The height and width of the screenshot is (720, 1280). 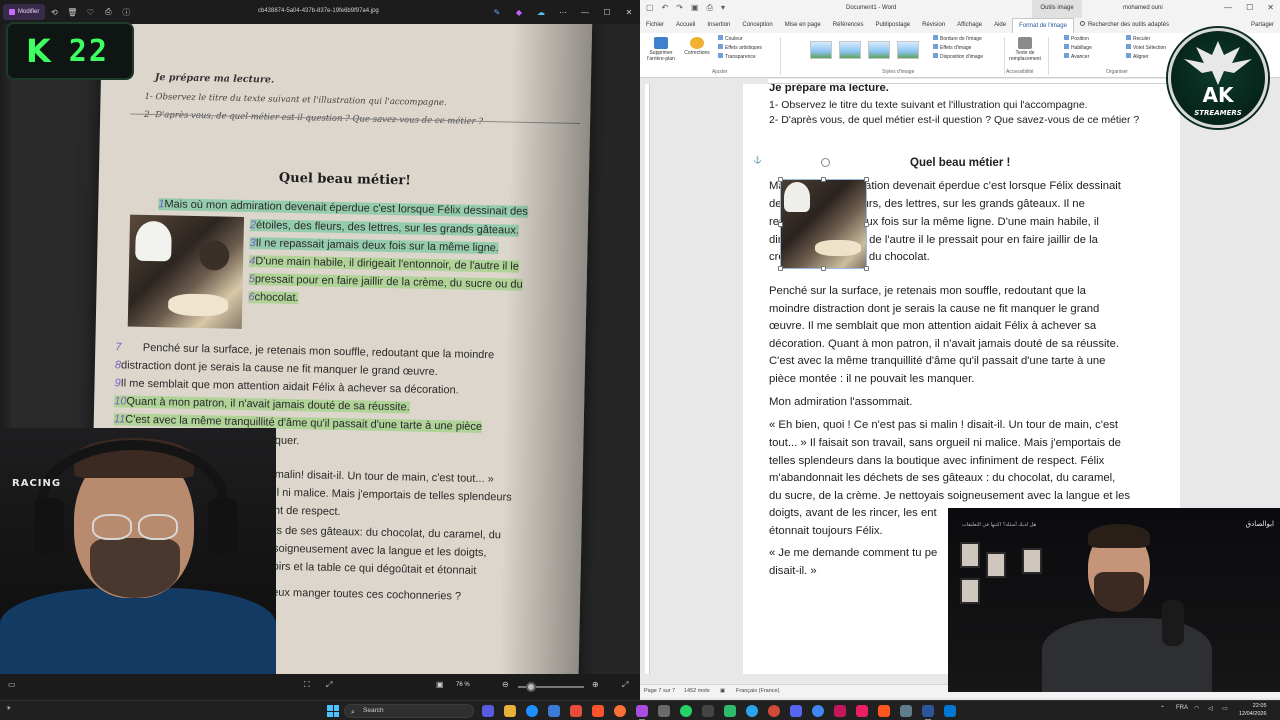 What do you see at coordinates (440, 684) in the screenshot?
I see `fit-window-icon: ▣` at bounding box center [440, 684].